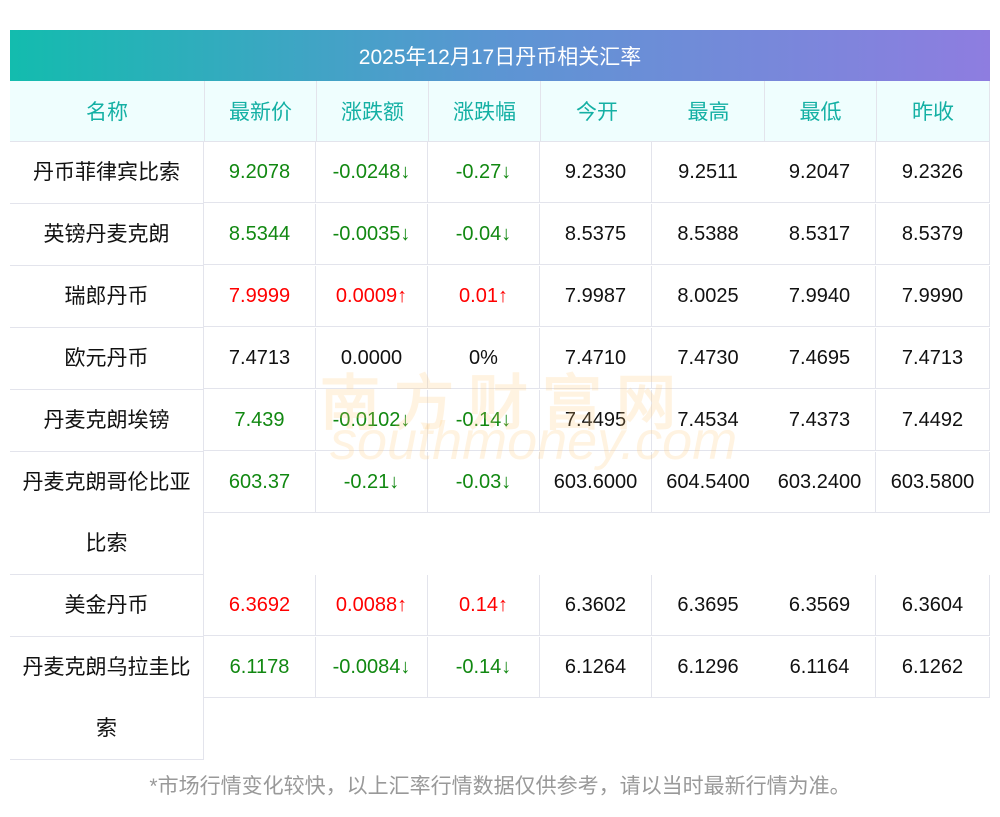  What do you see at coordinates (372, 296) in the screenshot?
I see `cell-change: 0.0009↑` at bounding box center [372, 296].